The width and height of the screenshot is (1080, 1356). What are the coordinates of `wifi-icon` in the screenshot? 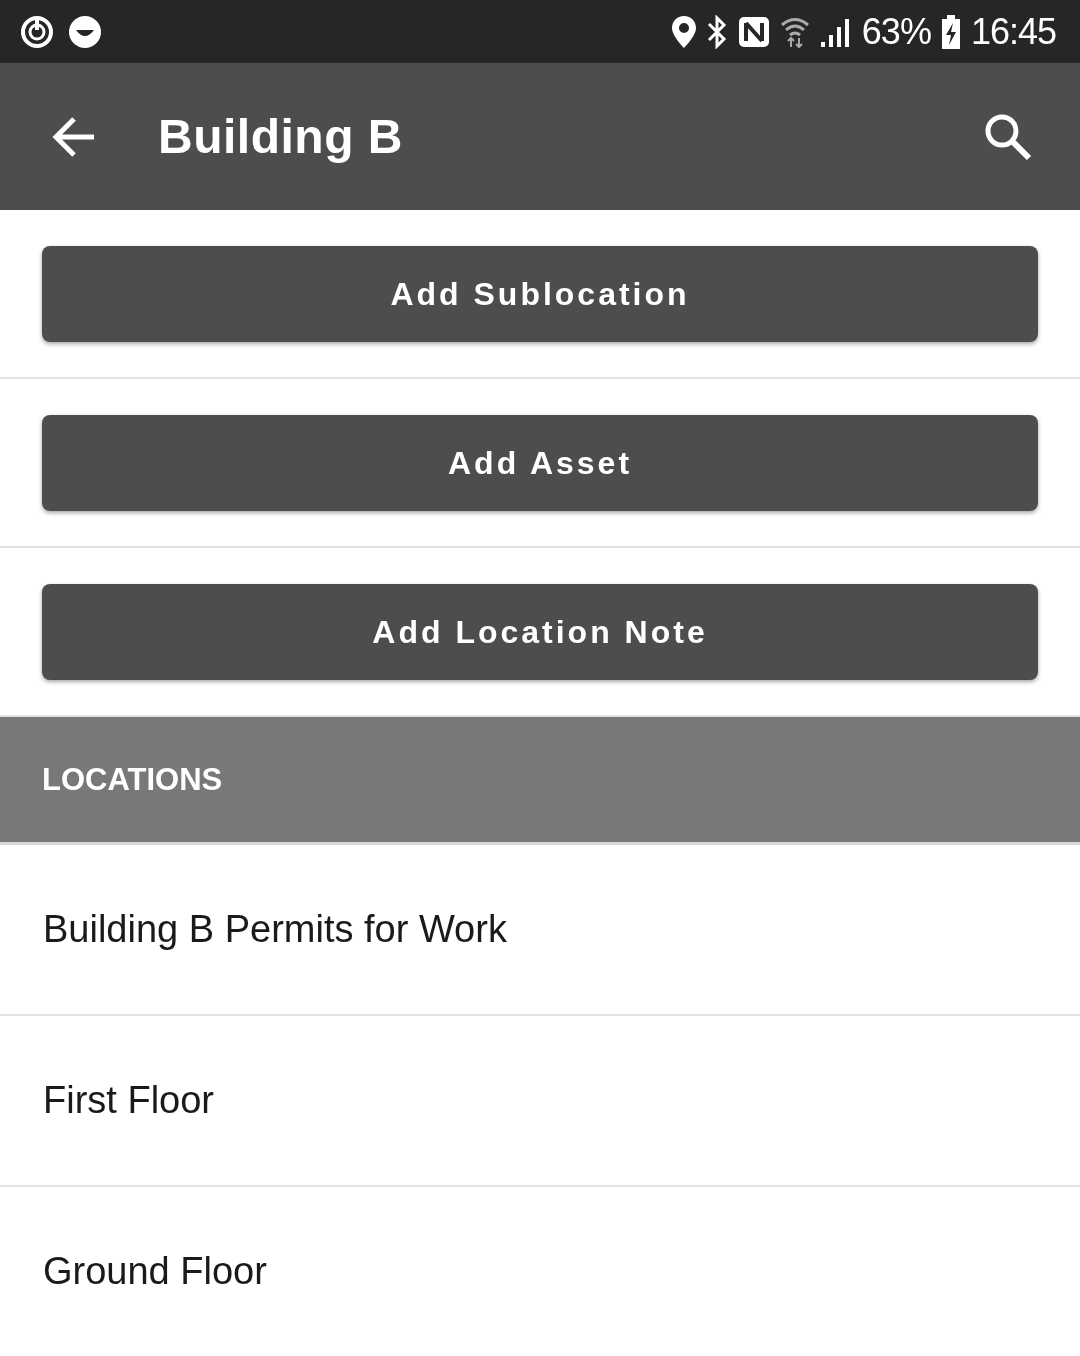 It's located at (794, 31).